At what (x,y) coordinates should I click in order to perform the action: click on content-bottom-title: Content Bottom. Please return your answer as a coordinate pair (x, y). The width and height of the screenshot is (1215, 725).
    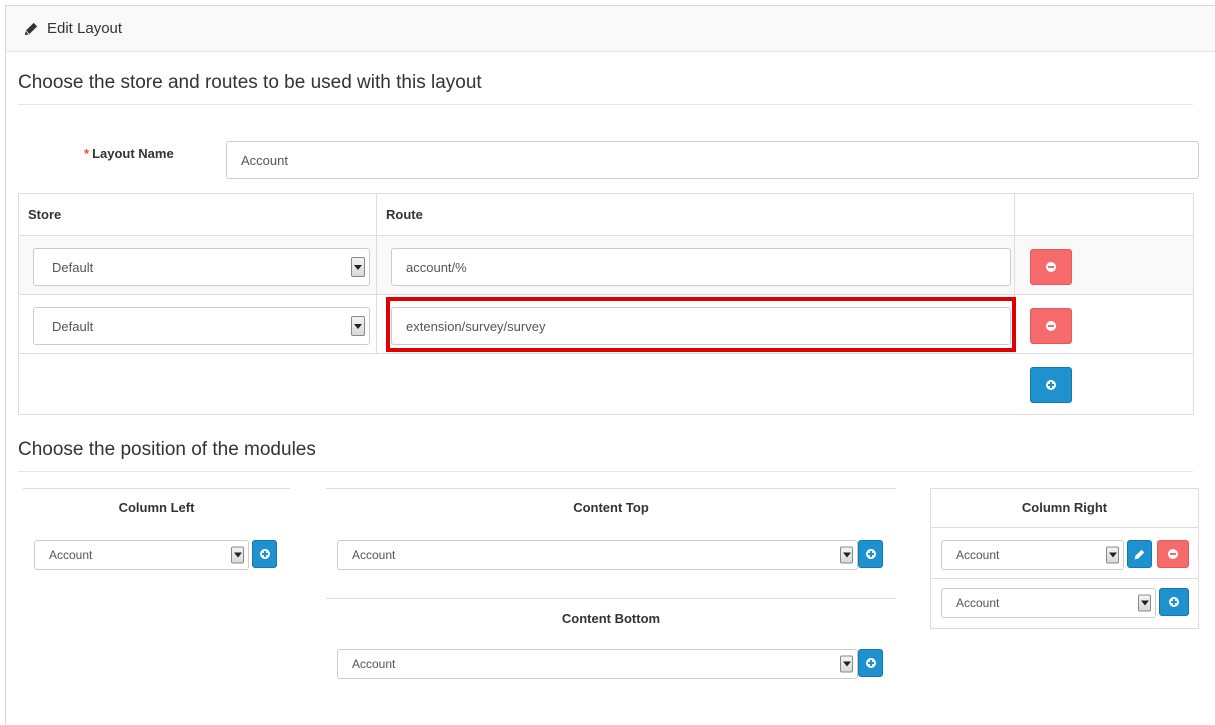
    Looking at the image, I should click on (611, 618).